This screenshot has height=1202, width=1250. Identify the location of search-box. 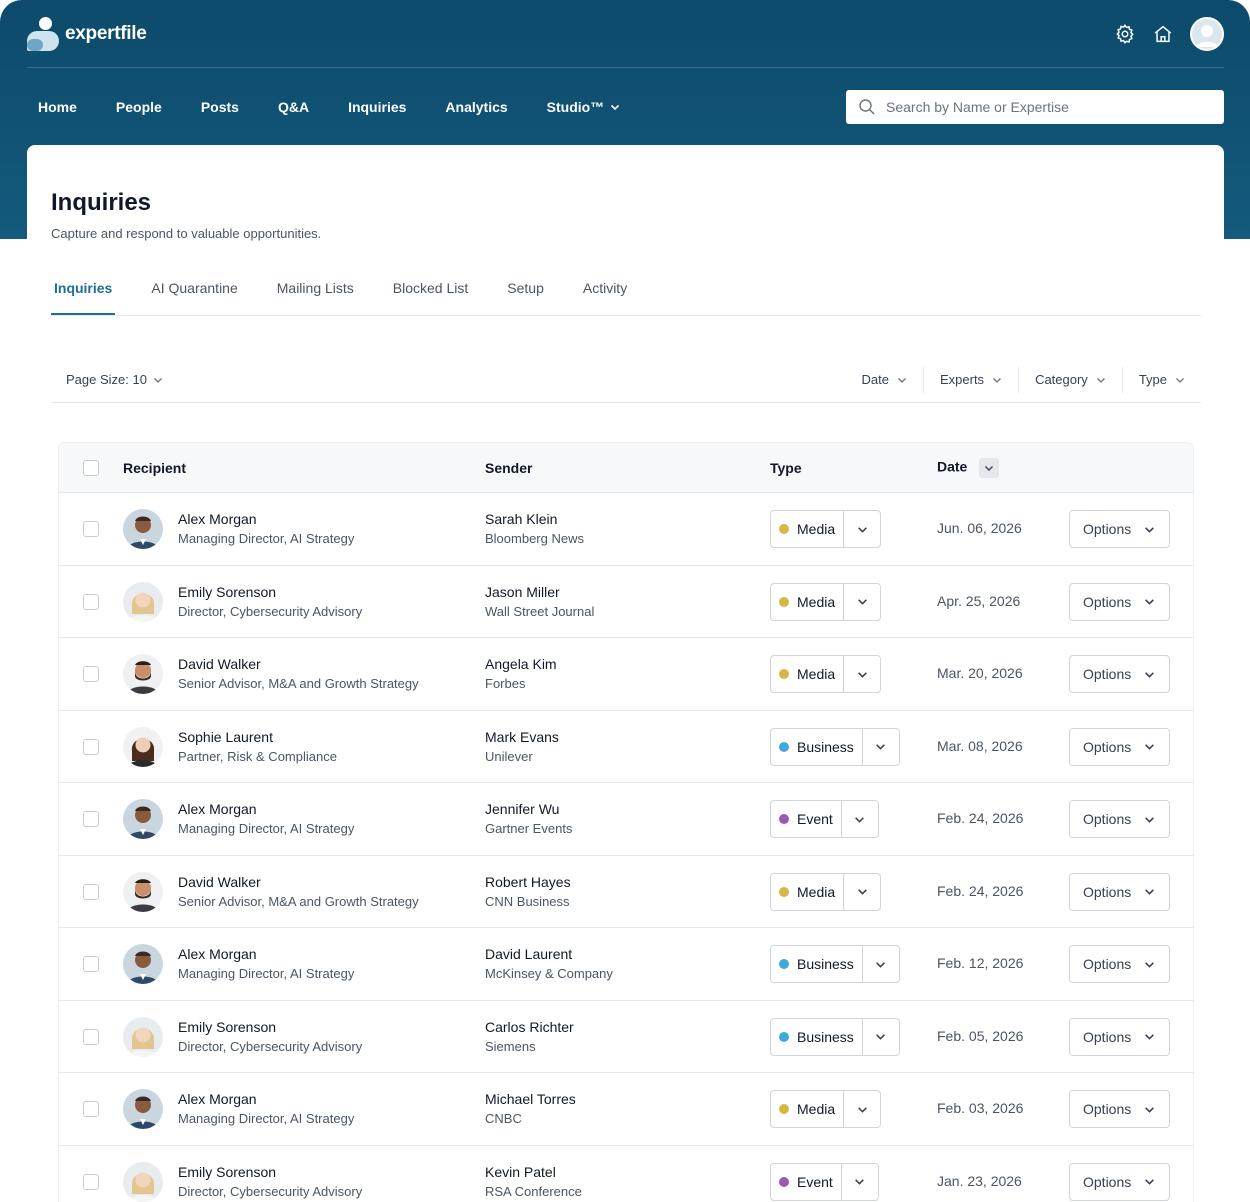
(1035, 107).